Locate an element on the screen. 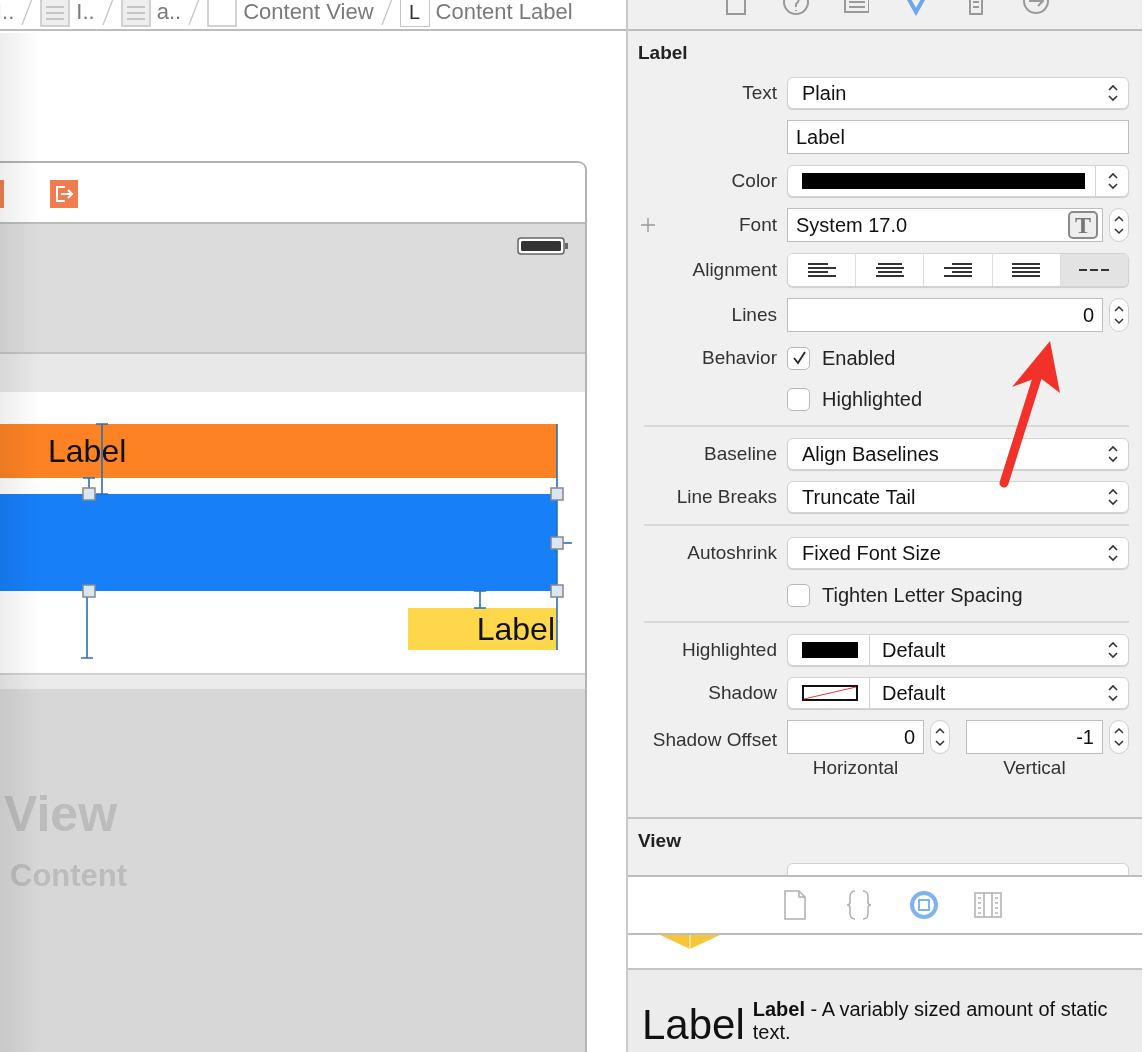 Image resolution: width=1144 pixels, height=1052 pixels. align-justified-button is located at coordinates (1026, 270).